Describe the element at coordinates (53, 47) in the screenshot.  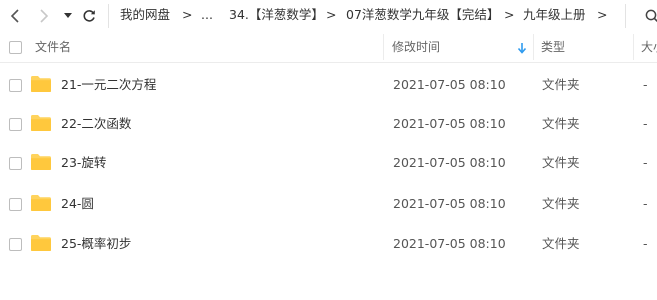
I see `column-header-name: 文件名` at that location.